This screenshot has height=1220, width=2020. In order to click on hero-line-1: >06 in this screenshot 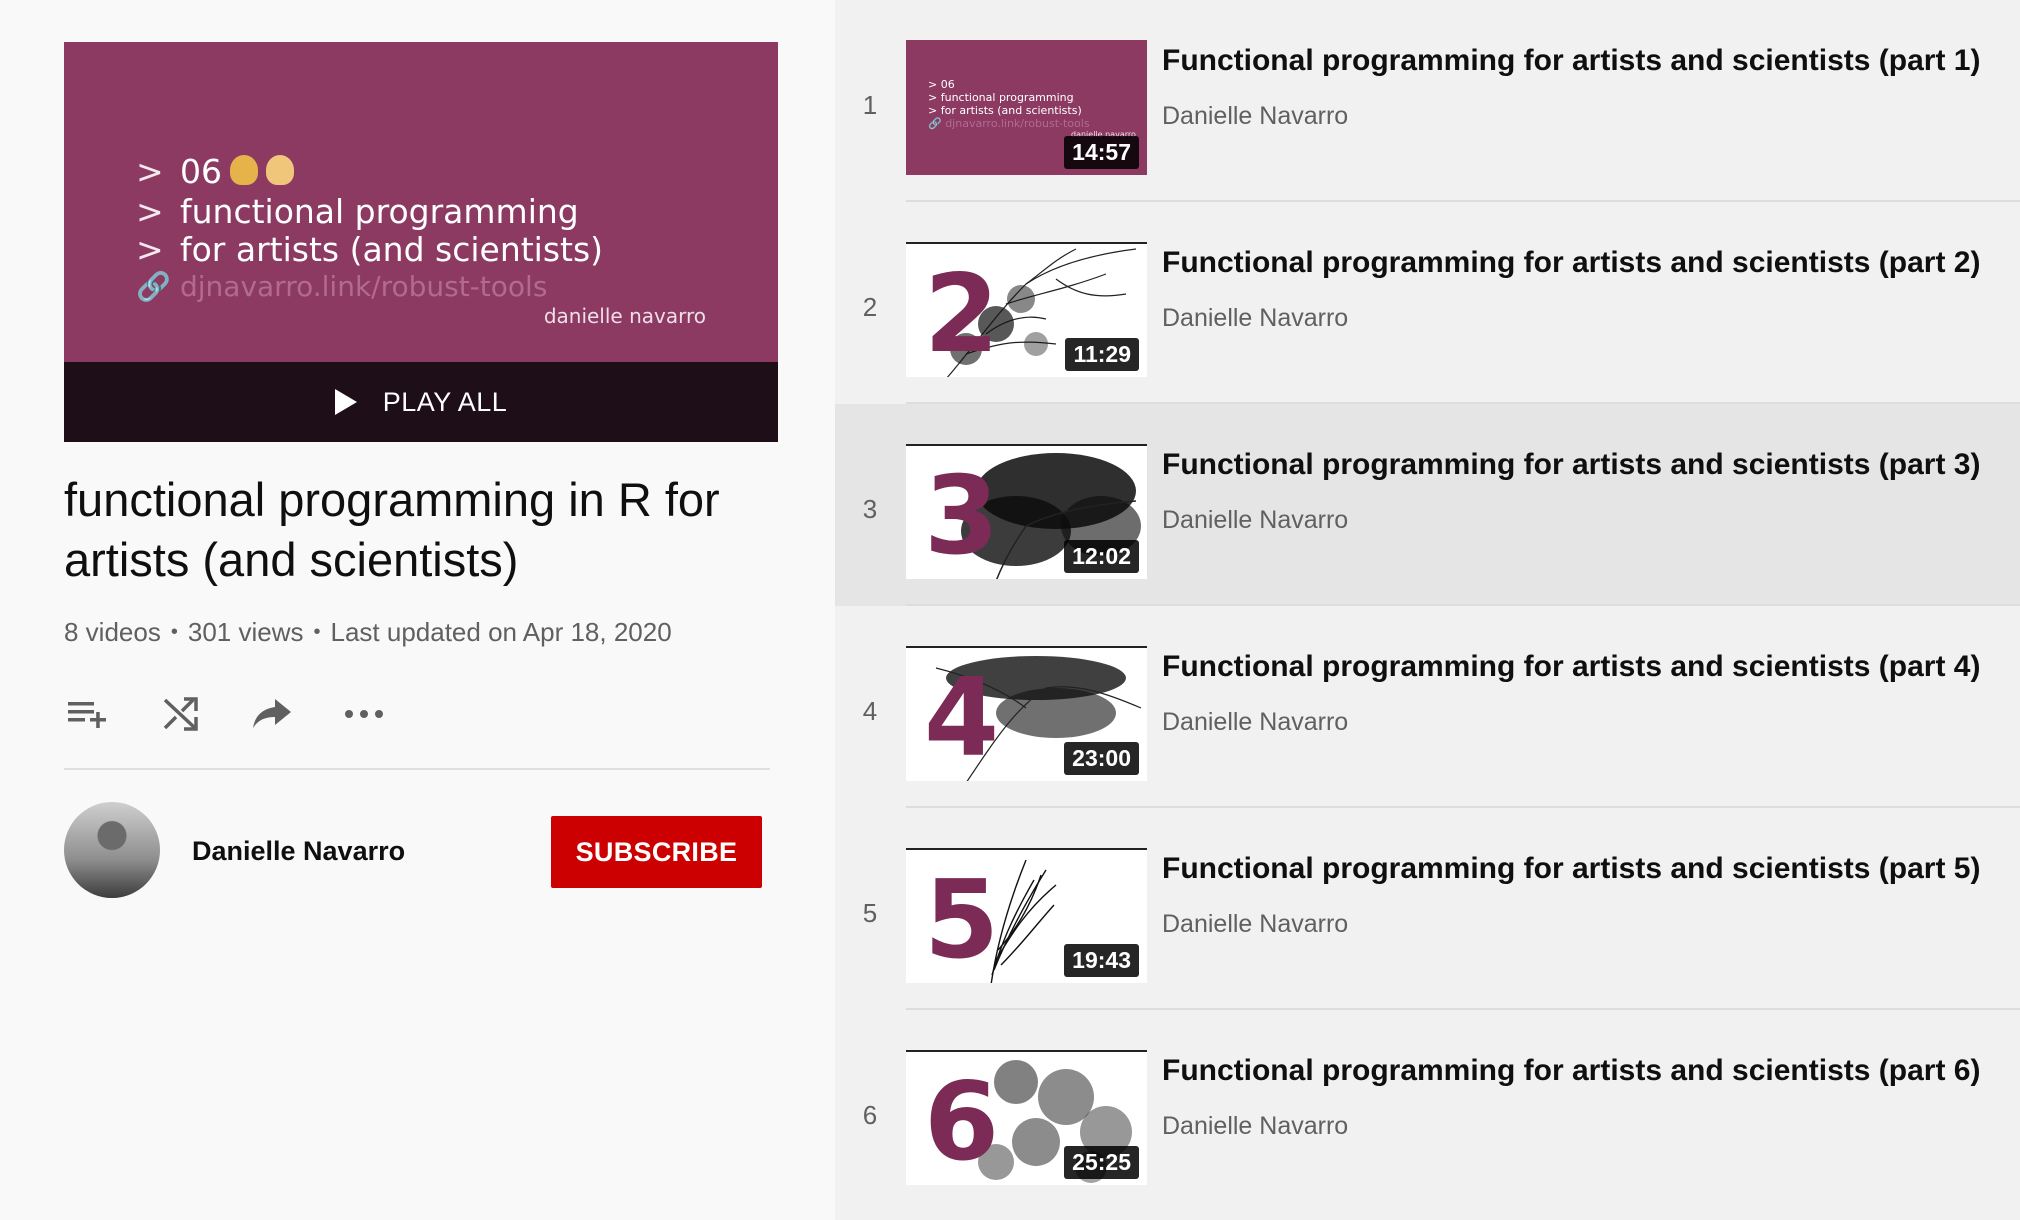, I will do `click(215, 171)`.